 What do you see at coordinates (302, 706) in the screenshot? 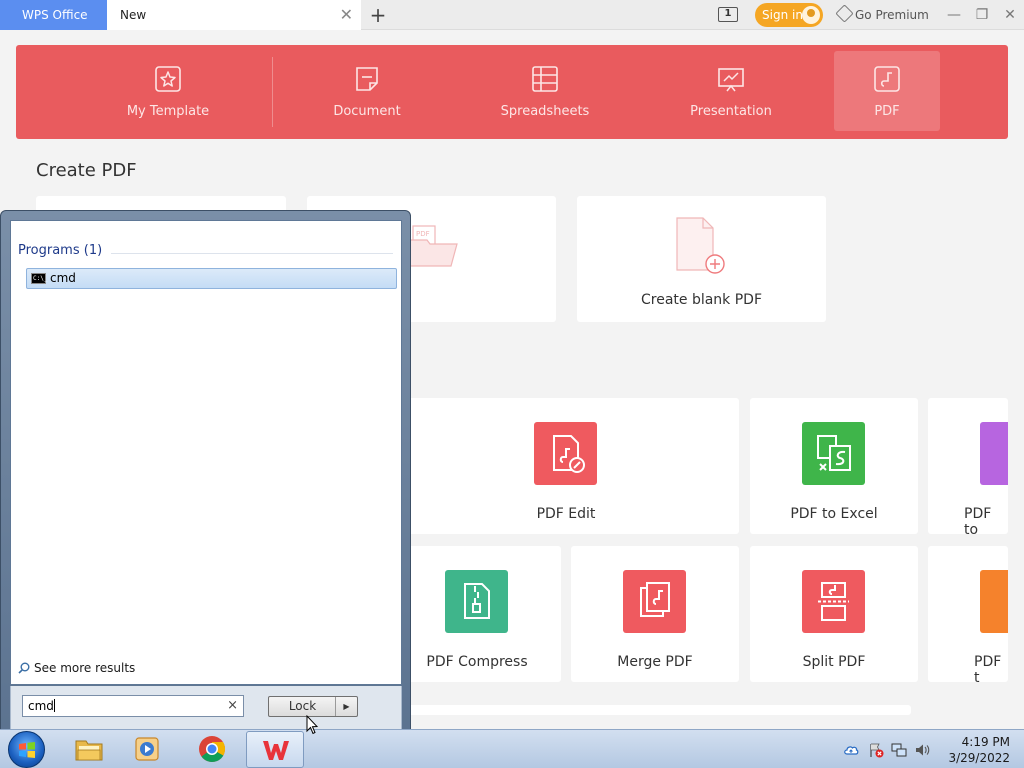
I see `lock-label: Lock` at bounding box center [302, 706].